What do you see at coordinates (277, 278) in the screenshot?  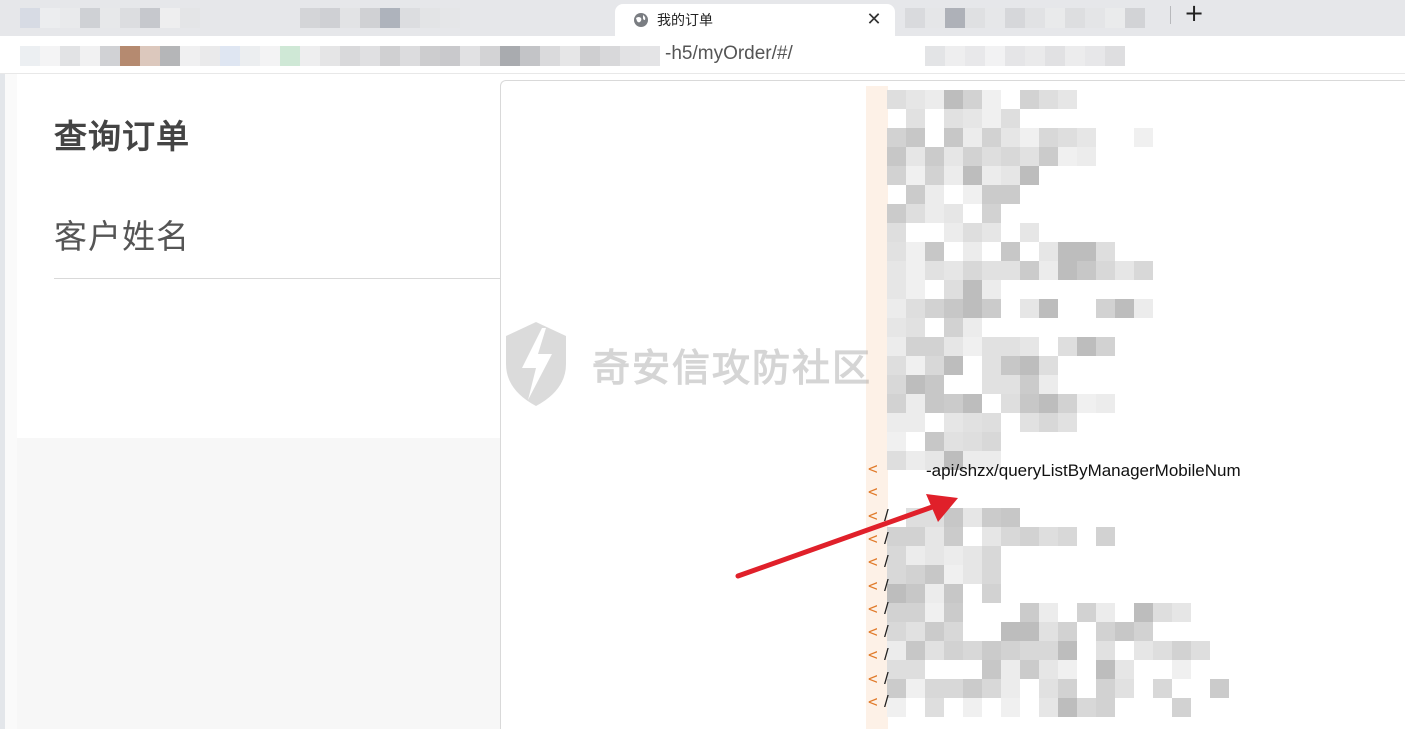 I see `customer-name-input-underline` at bounding box center [277, 278].